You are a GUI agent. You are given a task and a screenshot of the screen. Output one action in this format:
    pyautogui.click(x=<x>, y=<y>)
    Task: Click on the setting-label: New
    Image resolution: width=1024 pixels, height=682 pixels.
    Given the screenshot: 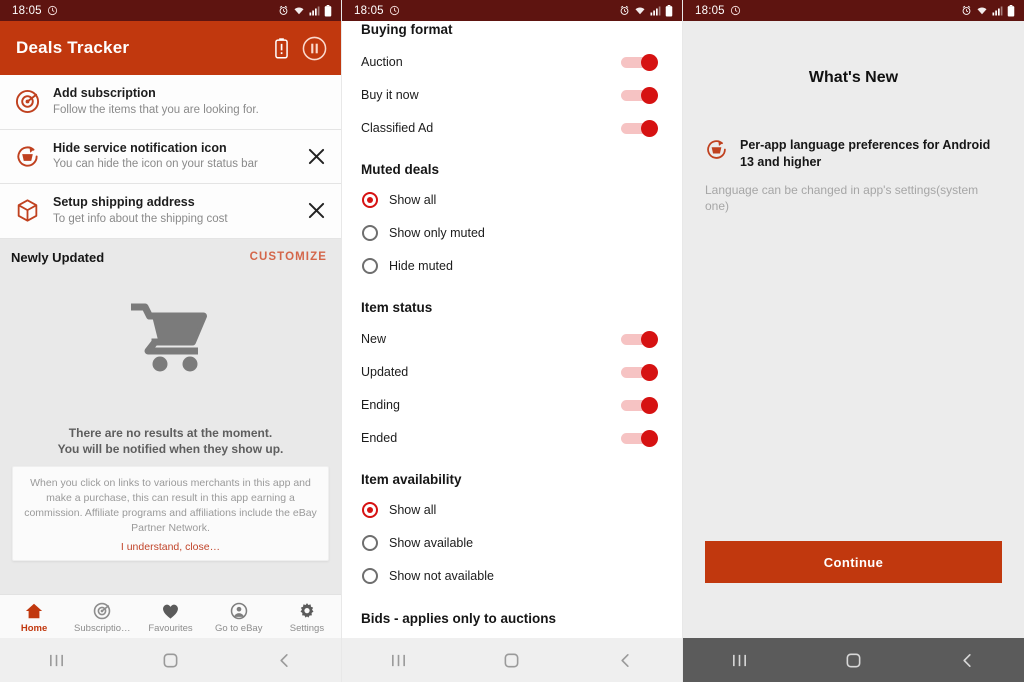 What is the action you would take?
    pyautogui.click(x=374, y=338)
    